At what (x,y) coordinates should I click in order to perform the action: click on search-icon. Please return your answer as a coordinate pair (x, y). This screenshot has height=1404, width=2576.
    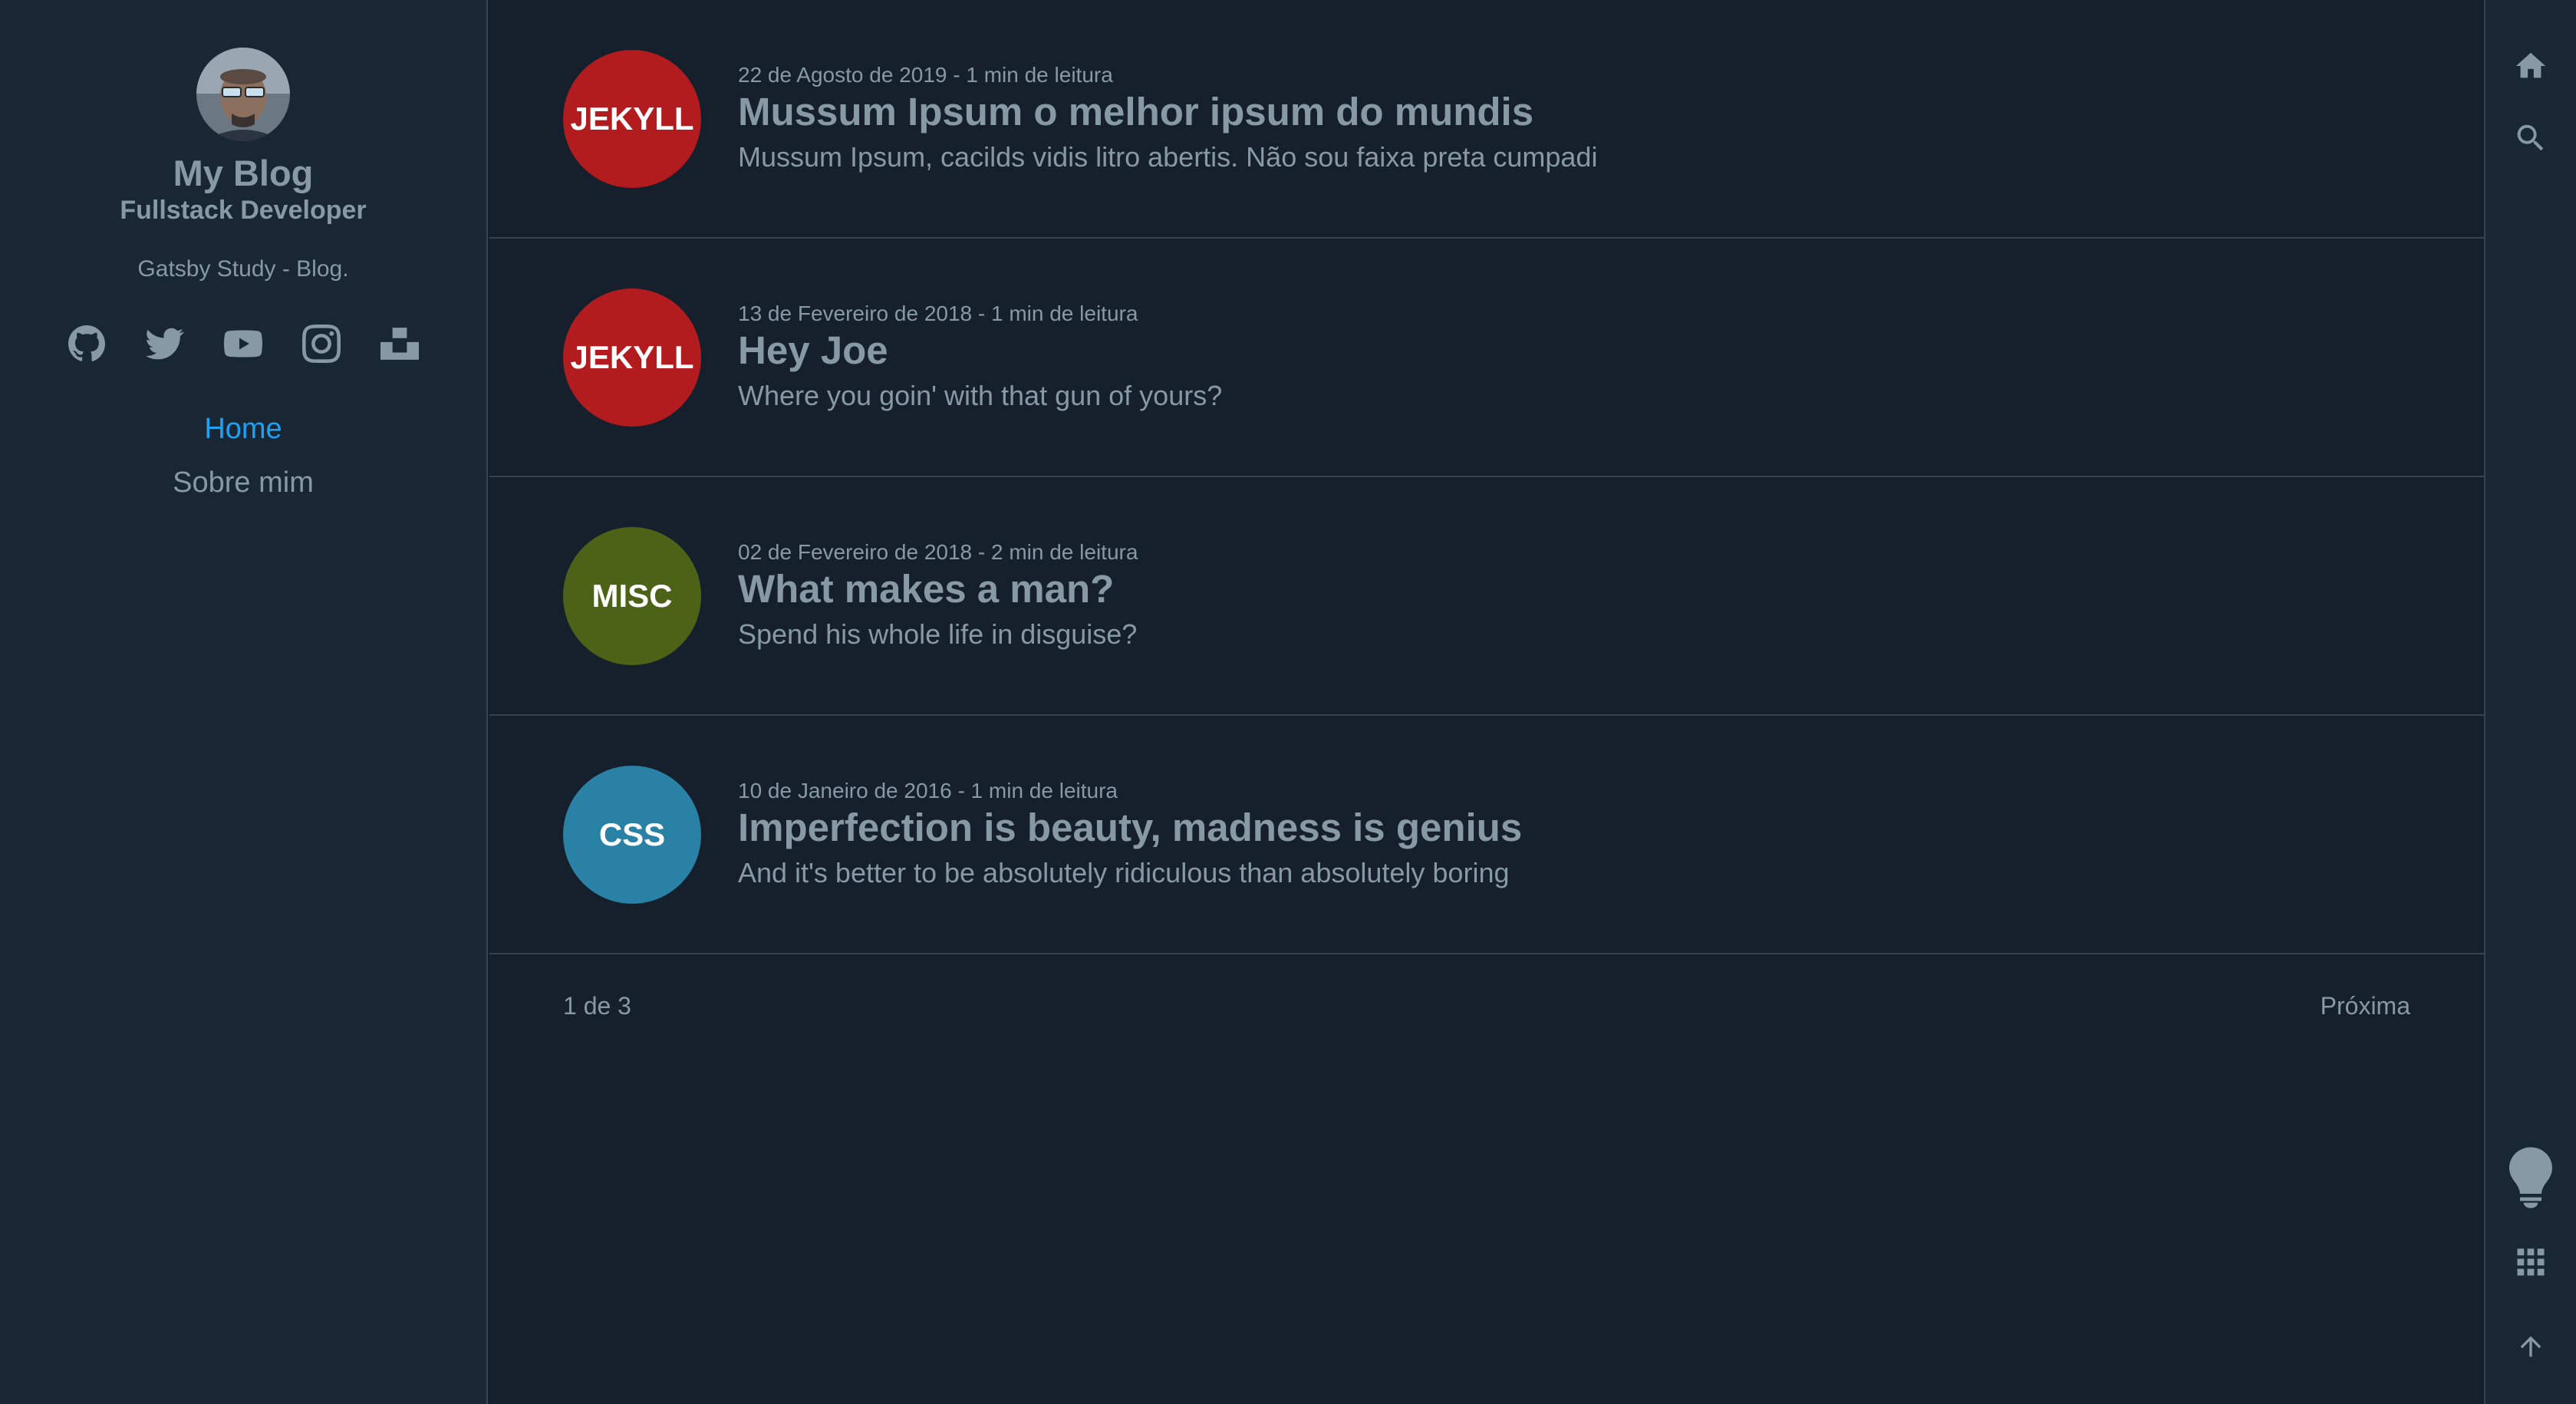
    Looking at the image, I should click on (2530, 138).